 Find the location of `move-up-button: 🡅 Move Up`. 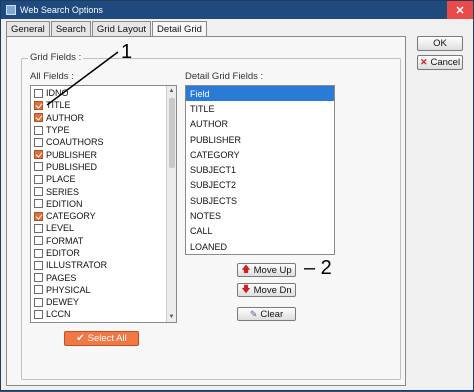

move-up-button: 🡅 Move Up is located at coordinates (266, 270).